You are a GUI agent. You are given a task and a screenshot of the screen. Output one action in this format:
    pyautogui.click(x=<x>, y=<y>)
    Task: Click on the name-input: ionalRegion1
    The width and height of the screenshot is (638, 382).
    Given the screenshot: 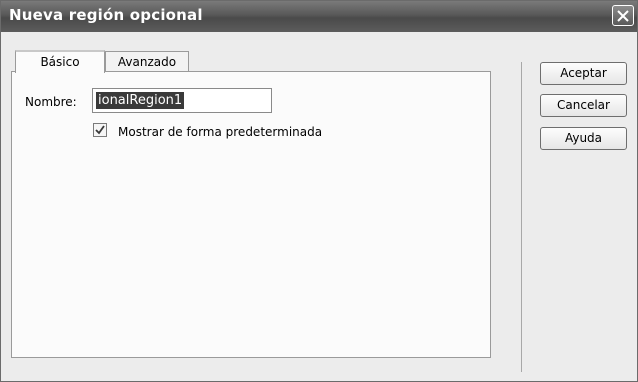 What is the action you would take?
    pyautogui.click(x=182, y=100)
    